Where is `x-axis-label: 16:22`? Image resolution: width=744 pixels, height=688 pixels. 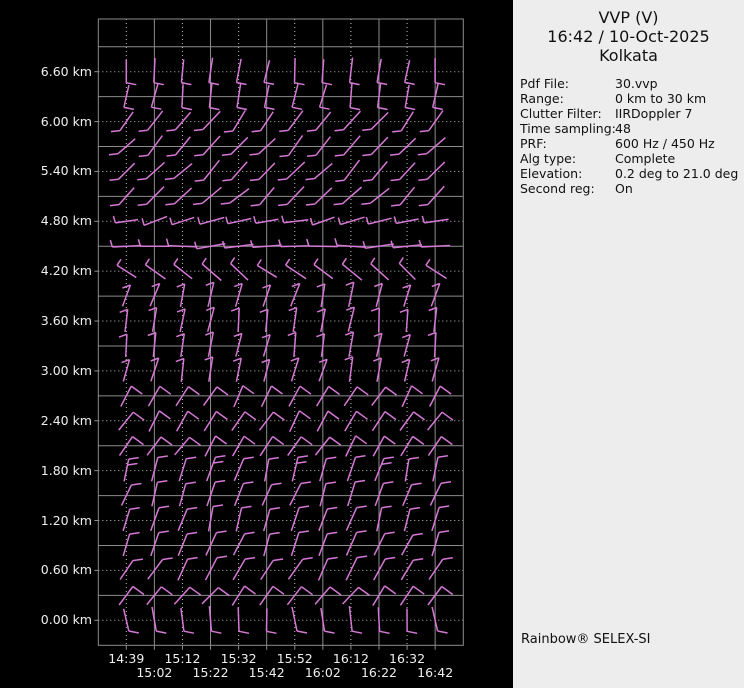
x-axis-label: 16:22 is located at coordinates (378, 672).